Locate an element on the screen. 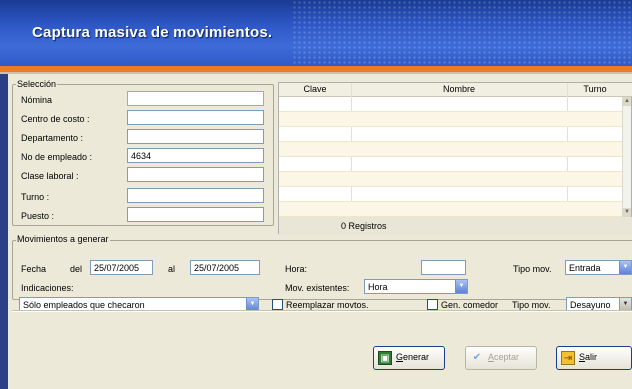  nomina-input is located at coordinates (195, 98).